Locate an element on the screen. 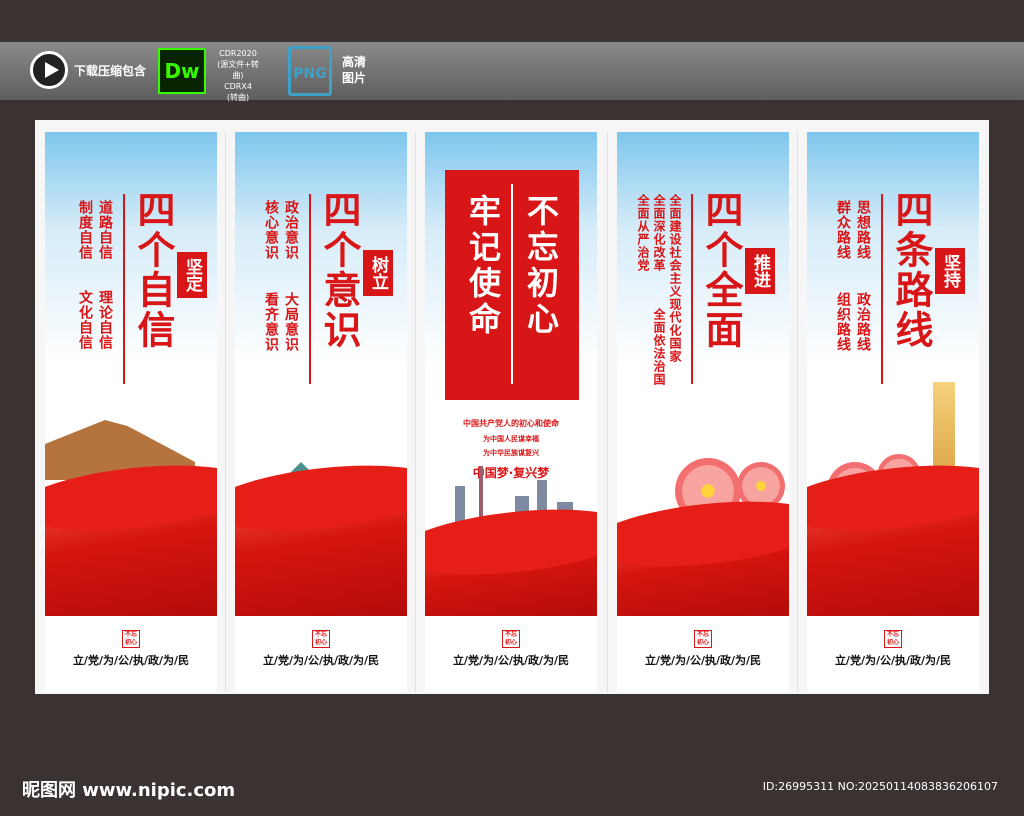  download-label: 下载压缩包含 is located at coordinates (110, 71).